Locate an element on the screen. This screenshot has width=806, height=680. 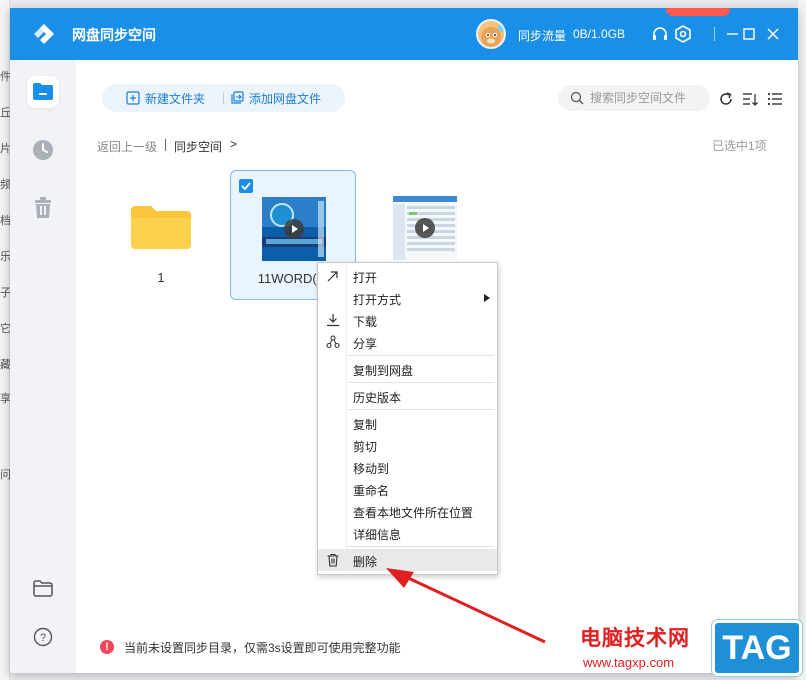
bg-app-glyph: 乐 is located at coordinates (5, 257).